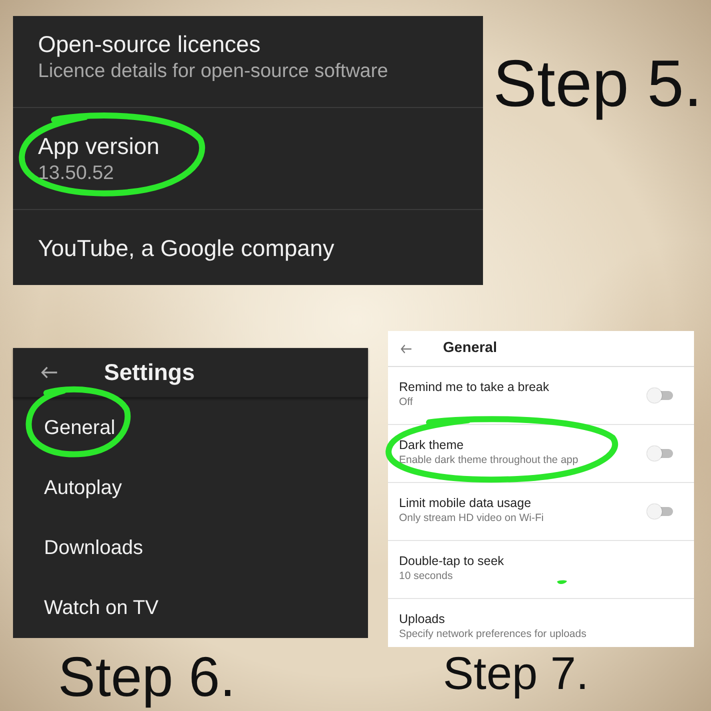 This screenshot has width=711, height=711. Describe the element at coordinates (83, 488) in the screenshot. I see `setting-title: Autoplay` at that location.